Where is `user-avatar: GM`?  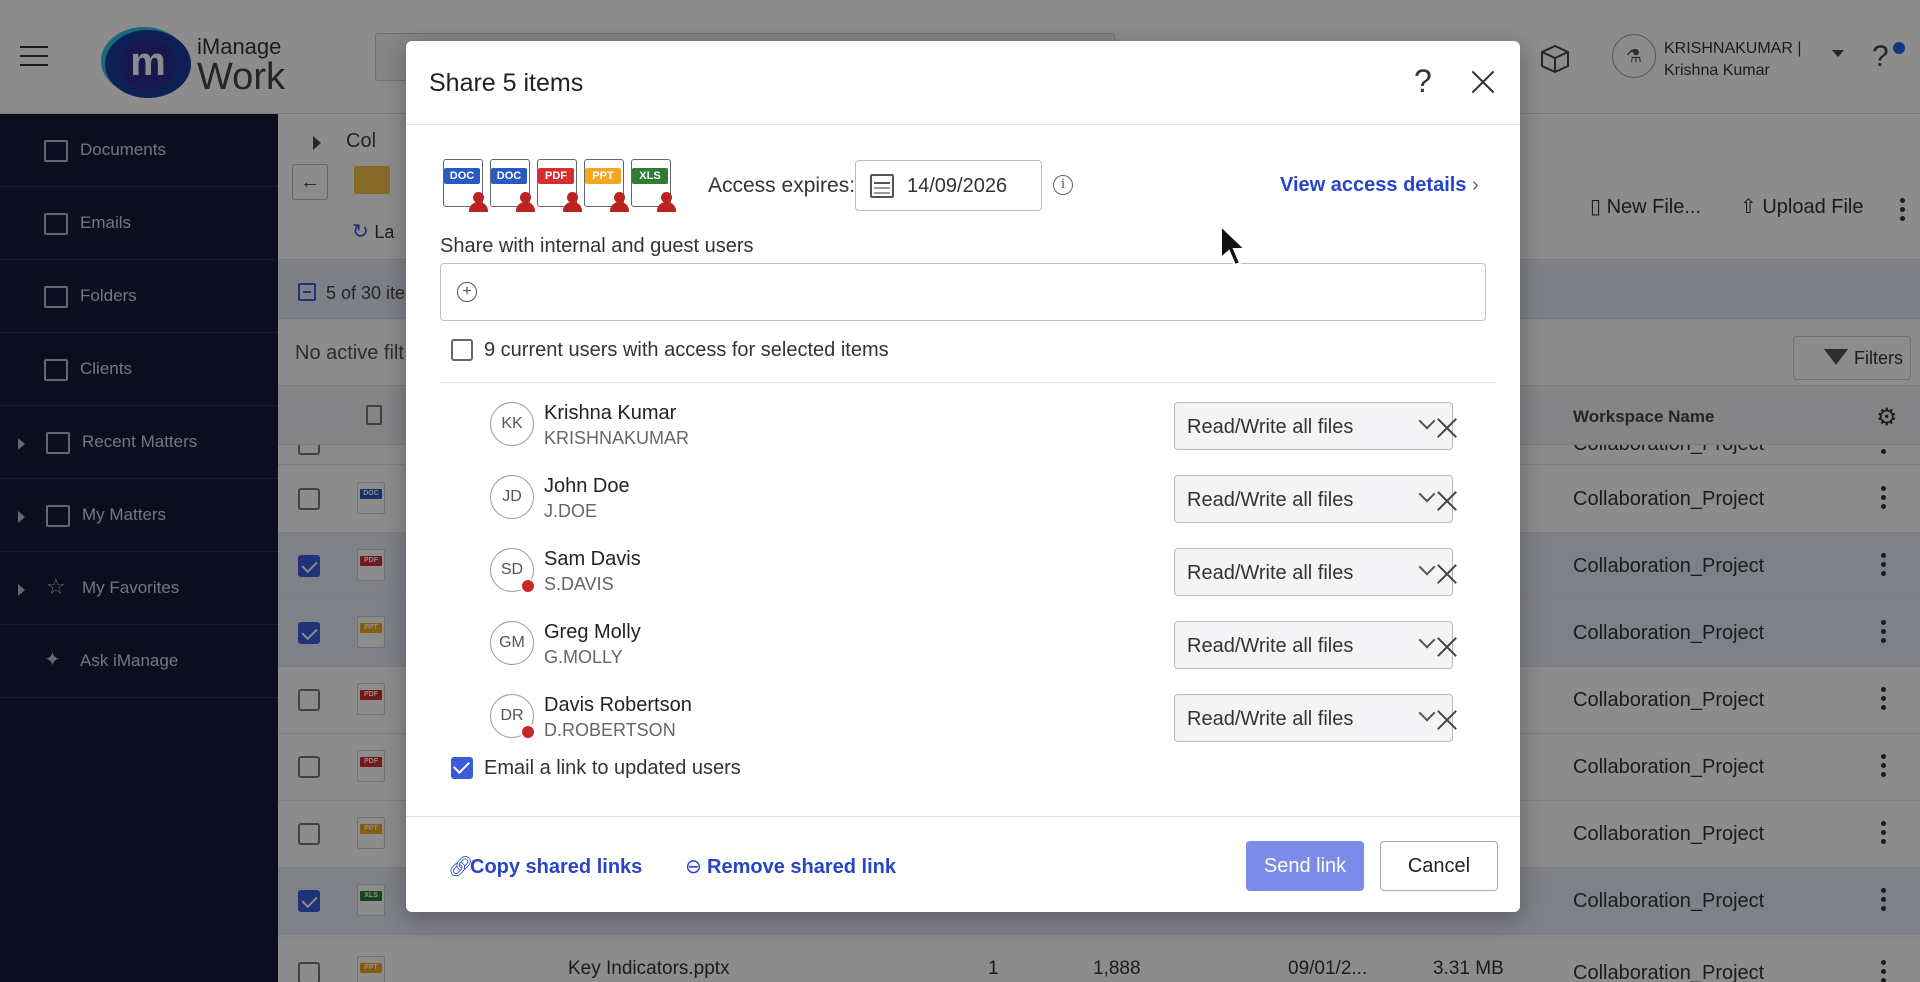 user-avatar: GM is located at coordinates (512, 643).